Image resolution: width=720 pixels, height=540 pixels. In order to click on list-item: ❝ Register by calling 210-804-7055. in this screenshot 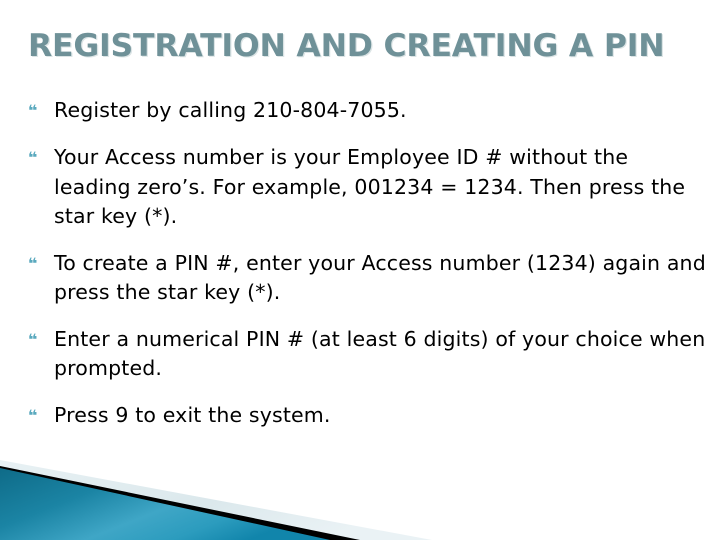, I will do `click(366, 111)`.